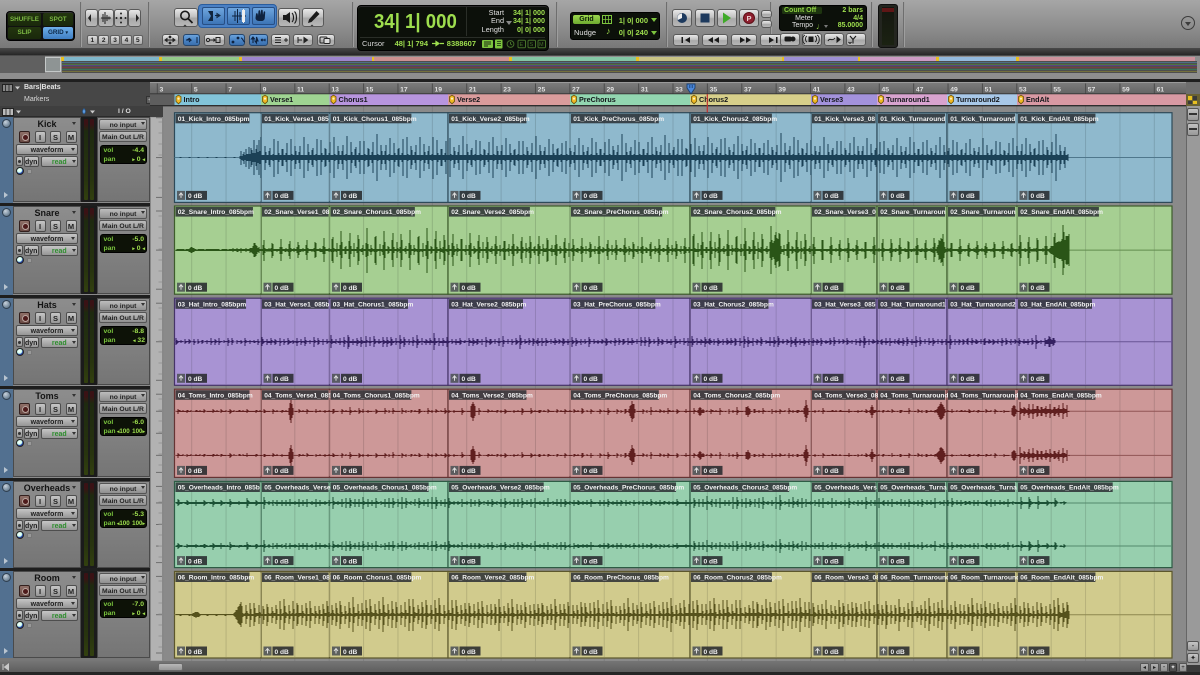 The height and width of the screenshot is (675, 1200). Describe the element at coordinates (353, 99) in the screenshot. I see `svg-text: Chorus1` at that location.